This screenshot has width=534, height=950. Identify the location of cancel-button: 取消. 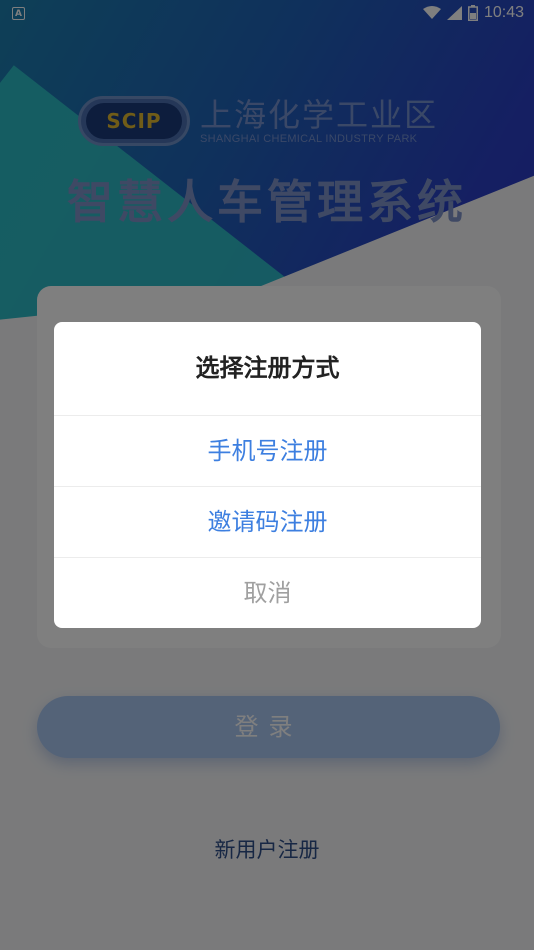
(267, 593).